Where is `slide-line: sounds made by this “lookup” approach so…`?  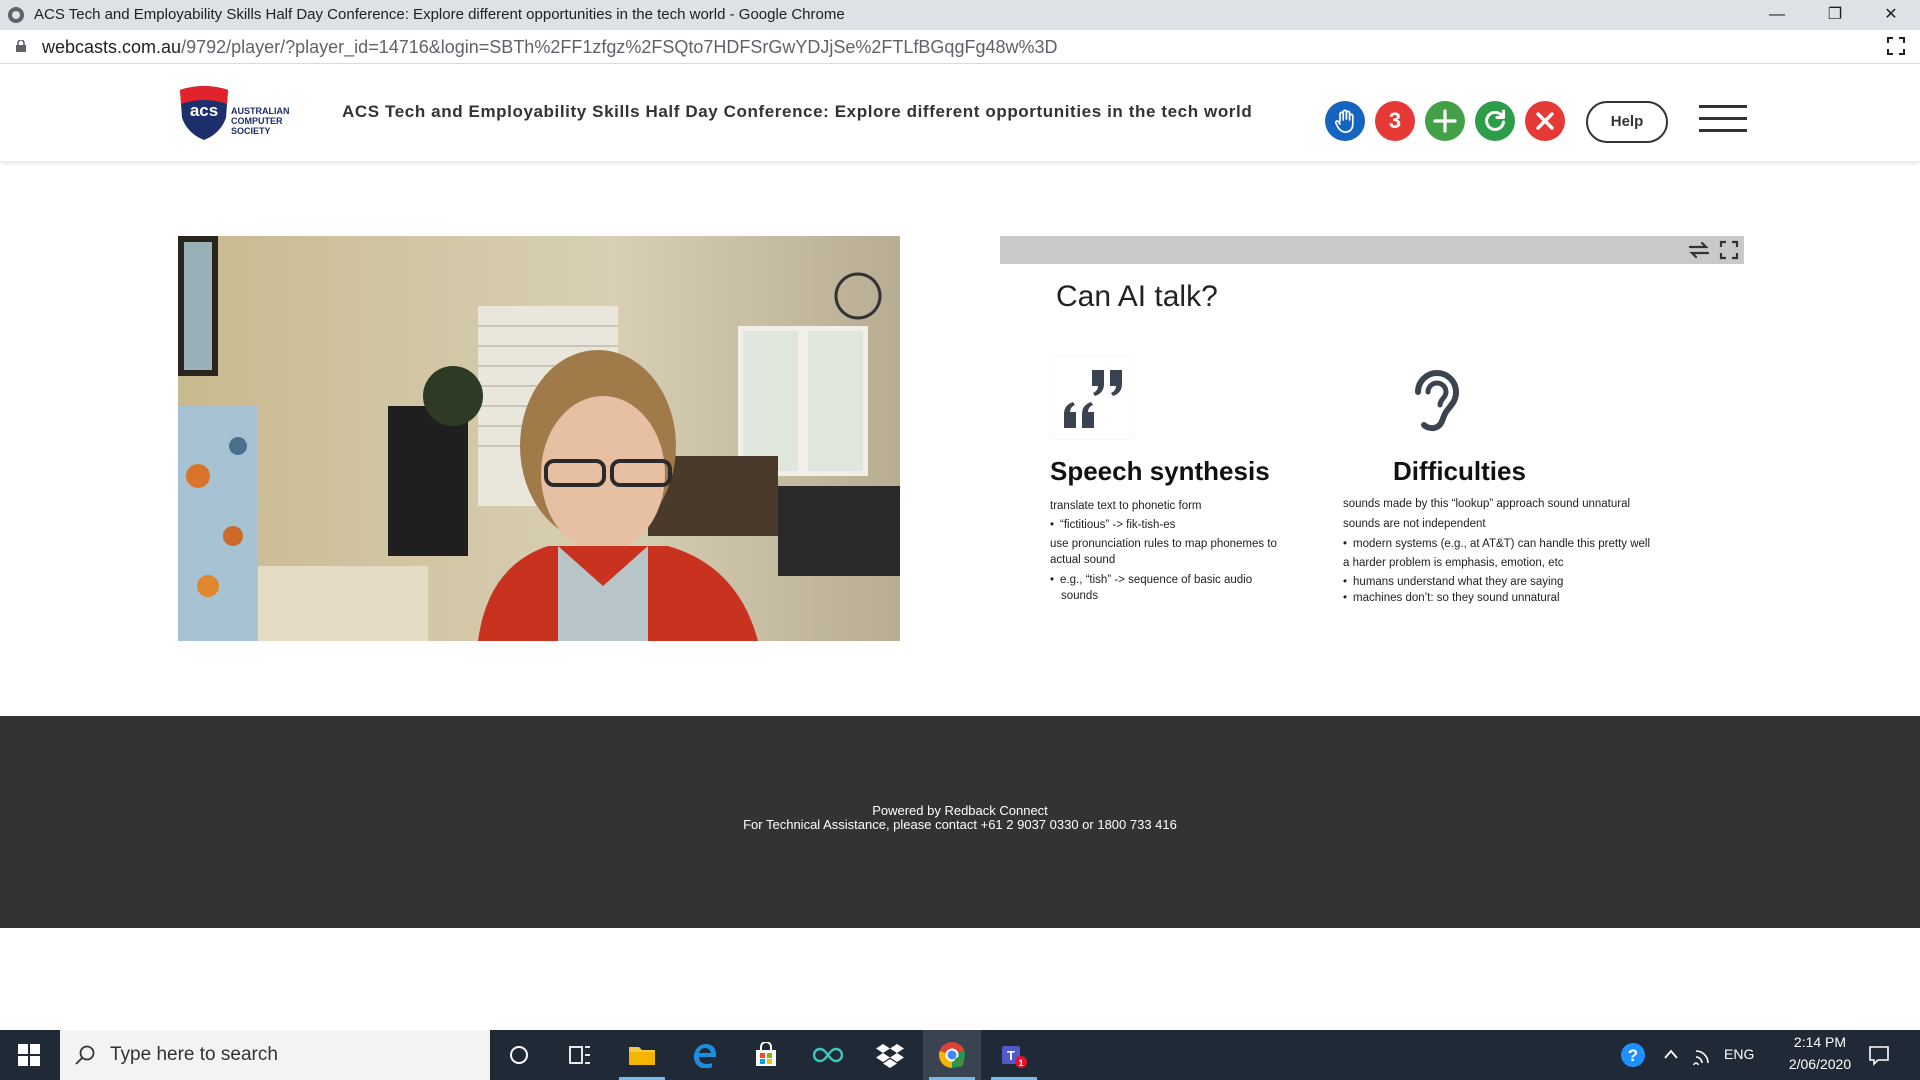
slide-line: sounds made by this “lookup” approach so… is located at coordinates (1487, 504).